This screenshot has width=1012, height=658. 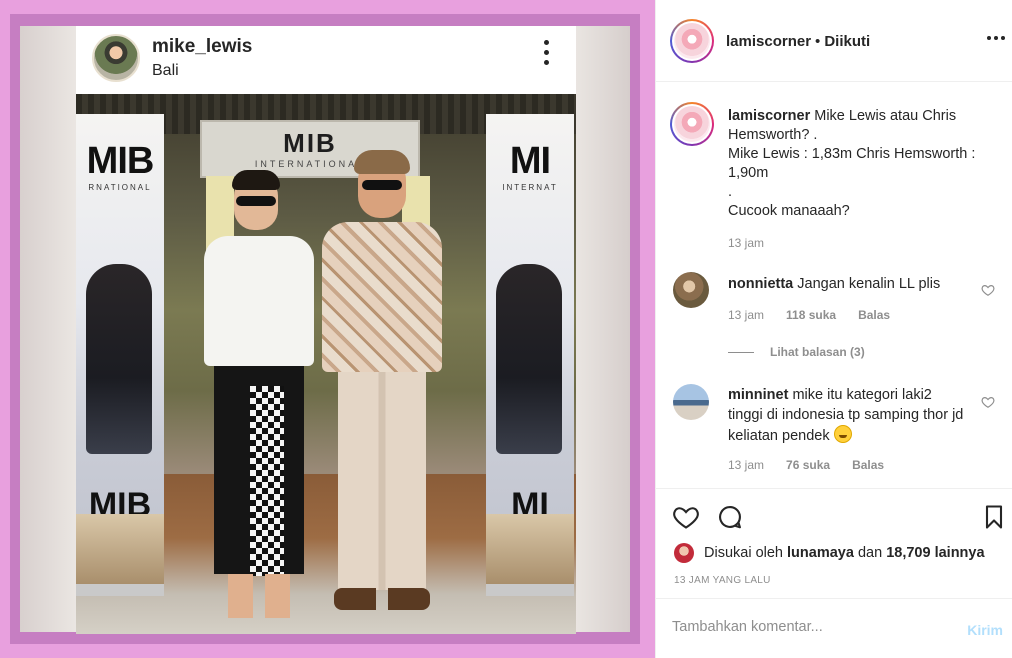 What do you see at coordinates (985, 630) in the screenshot?
I see `send-button: Kirim` at bounding box center [985, 630].